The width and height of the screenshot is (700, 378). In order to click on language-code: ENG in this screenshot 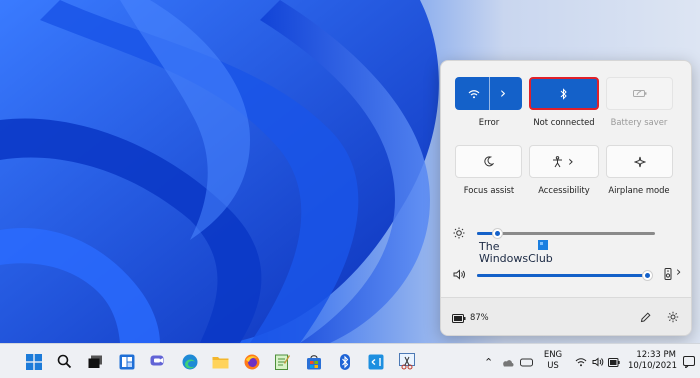, I will do `click(553, 355)`.